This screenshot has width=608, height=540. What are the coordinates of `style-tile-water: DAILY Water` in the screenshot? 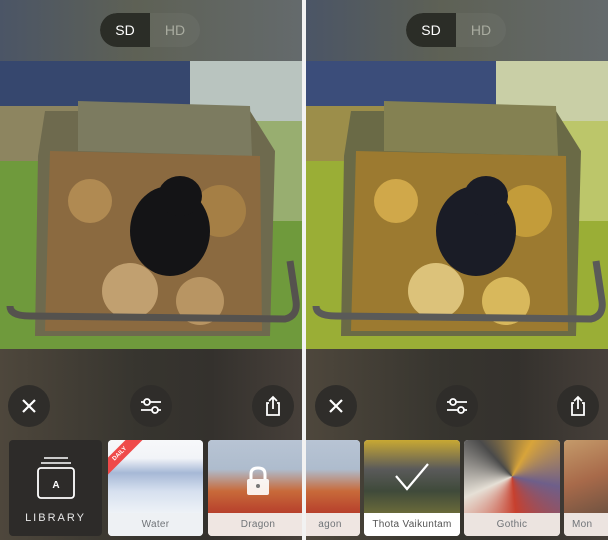 It's located at (155, 488).